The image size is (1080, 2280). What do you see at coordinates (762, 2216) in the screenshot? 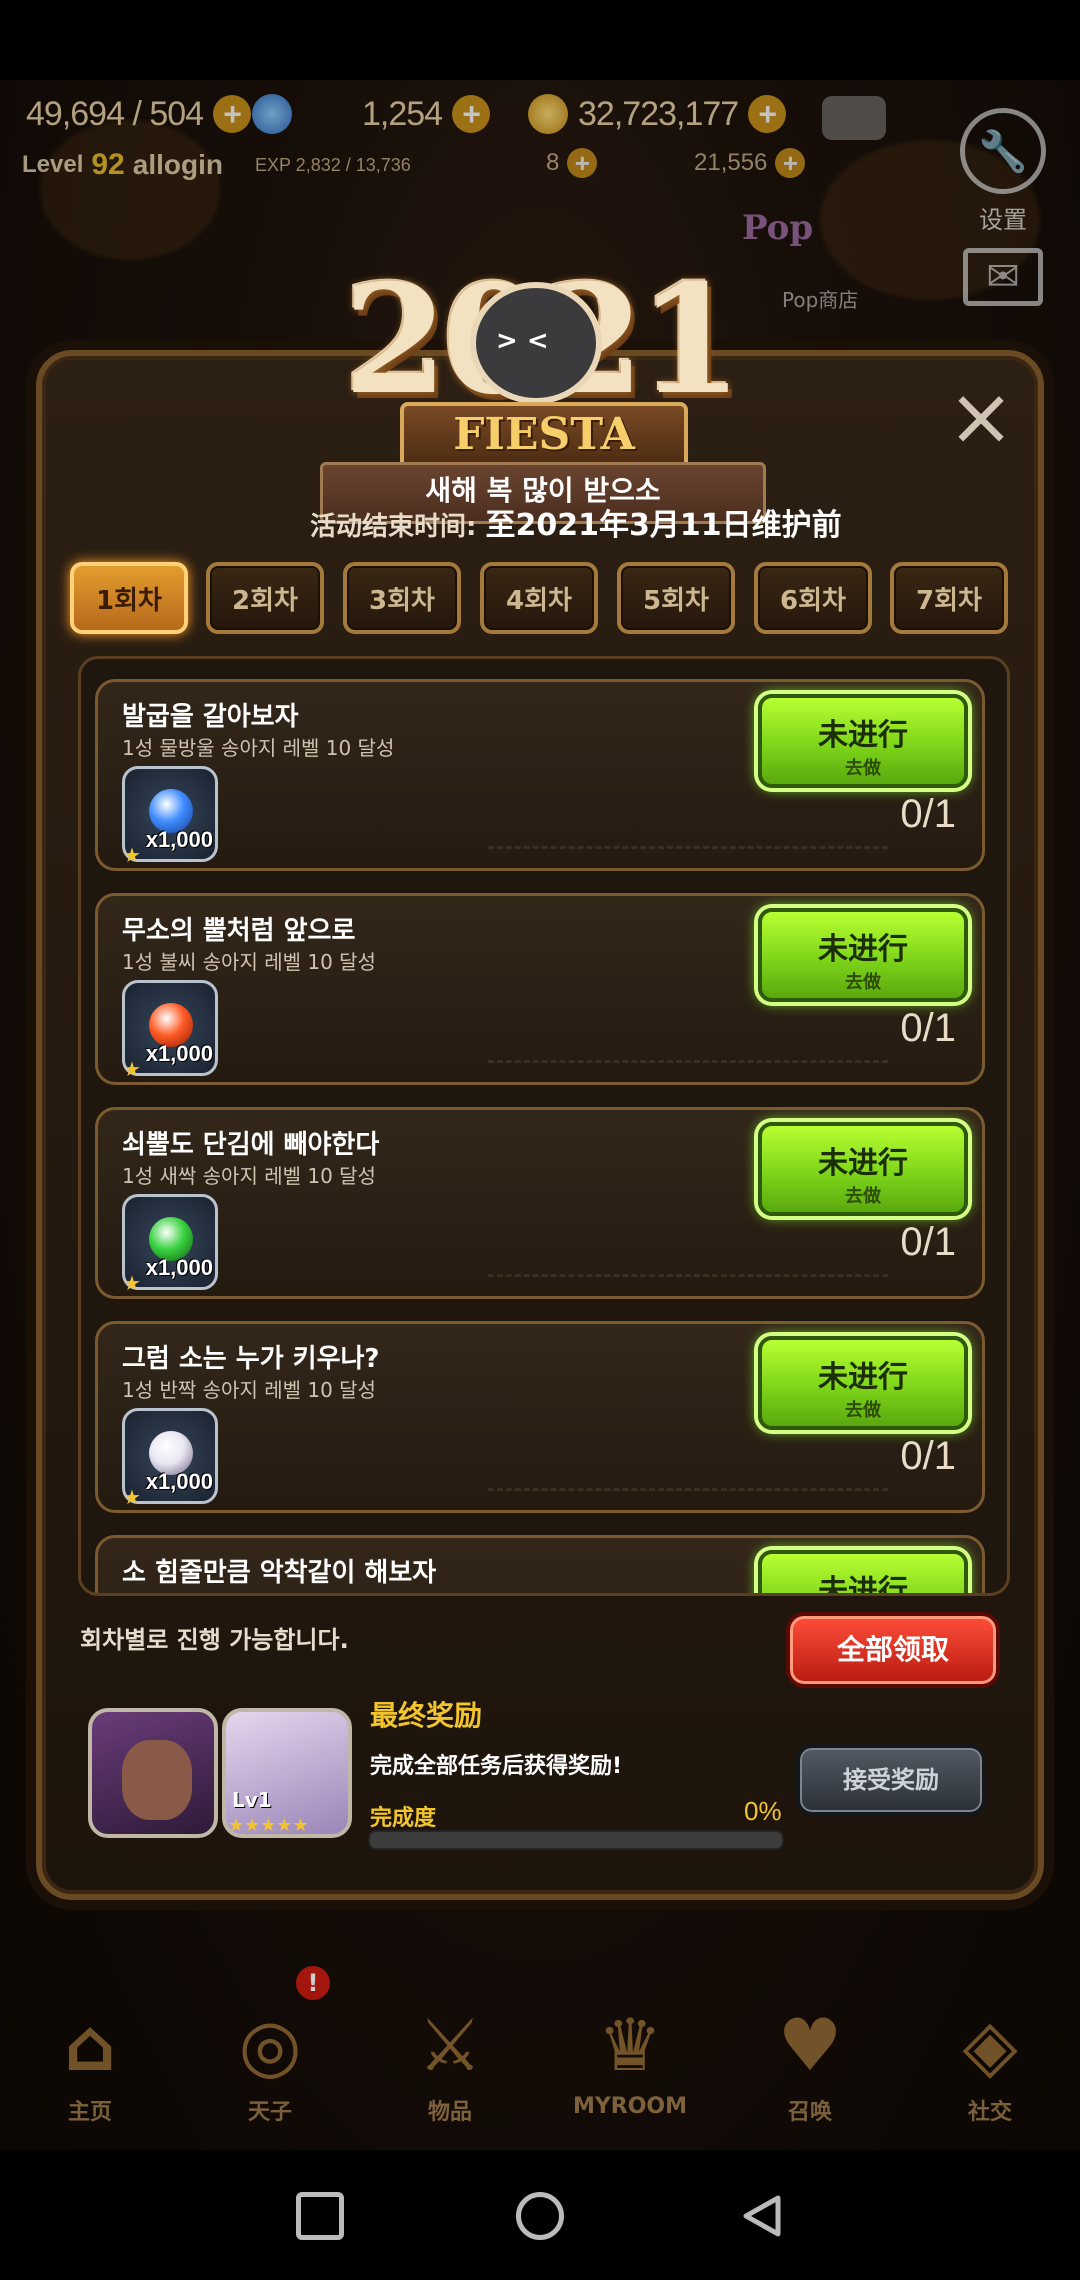
I see `back-icon` at bounding box center [762, 2216].